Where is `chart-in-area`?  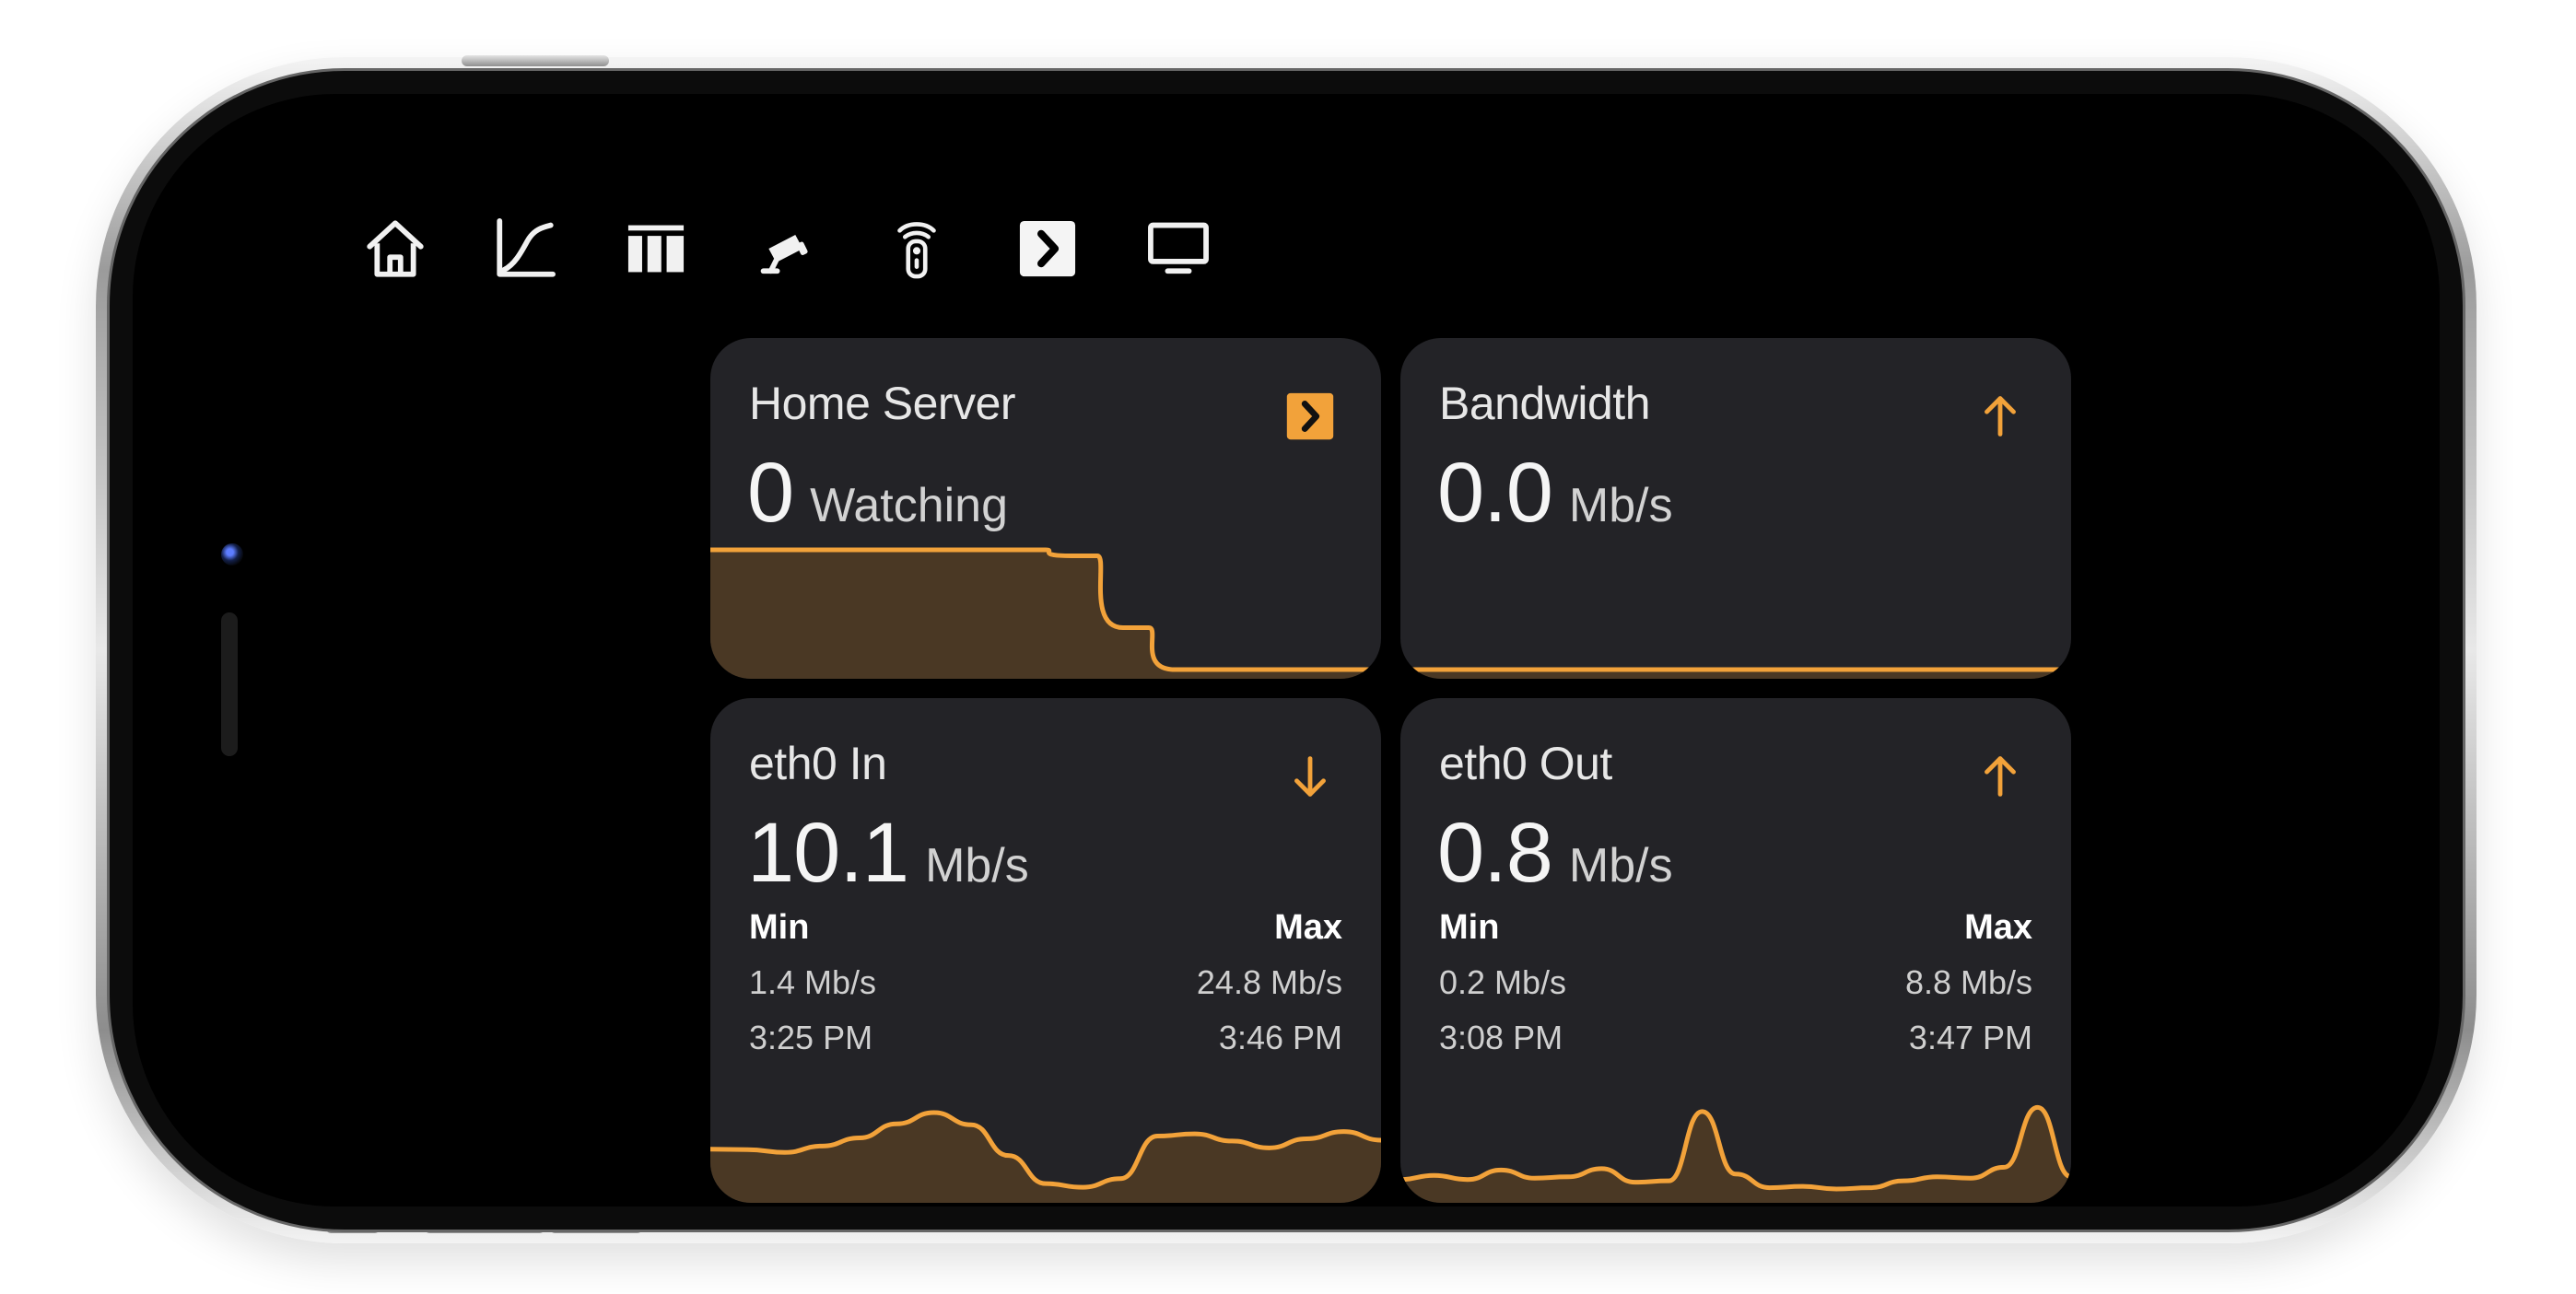 chart-in-area is located at coordinates (1045, 1157).